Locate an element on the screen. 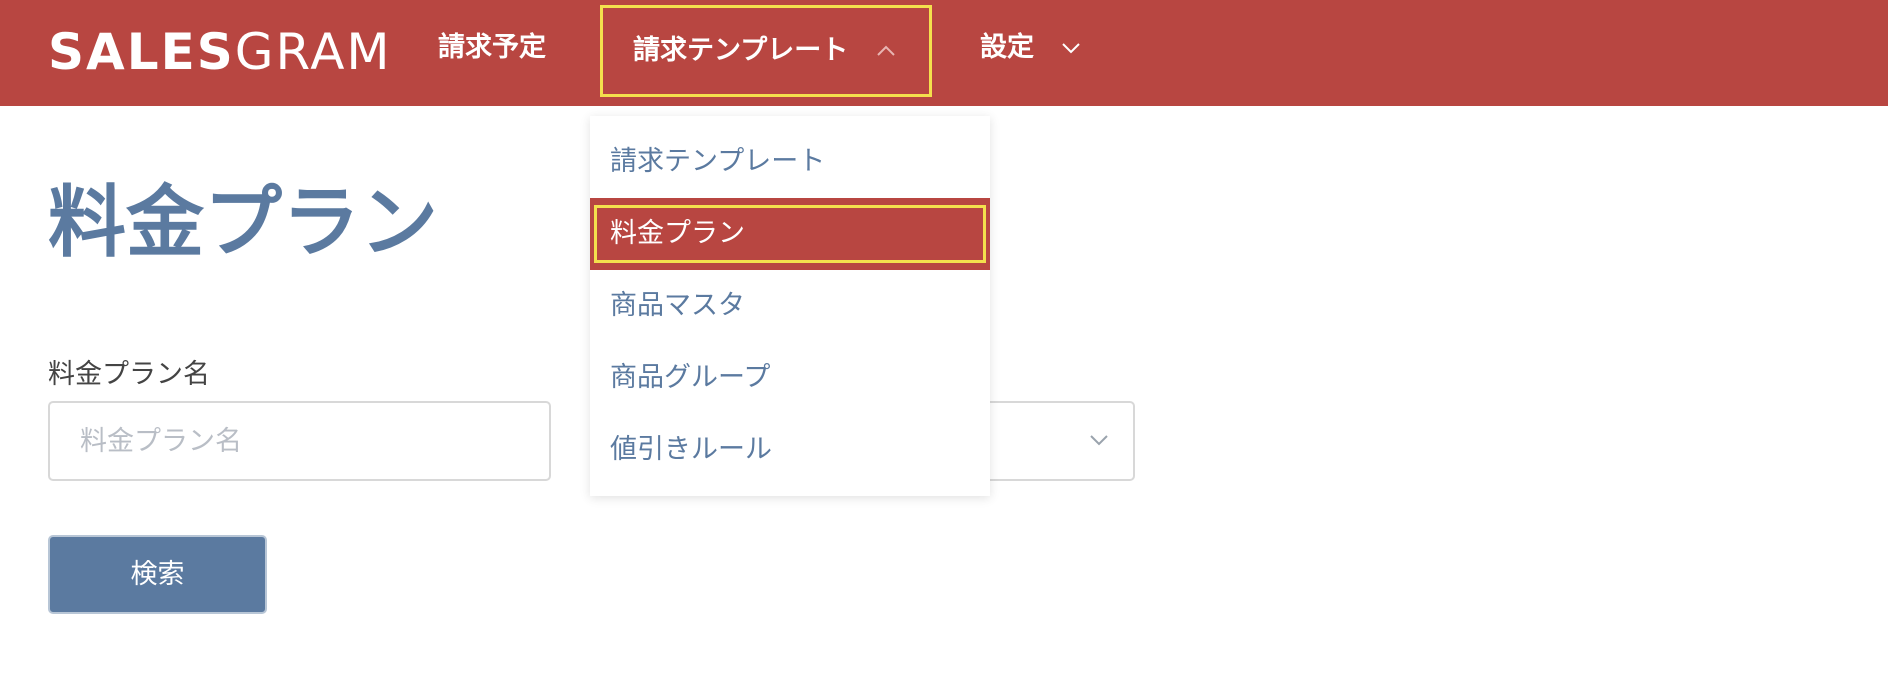 Image resolution: width=1888 pixels, height=678 pixels. dropdown-item-pricing-plan: 料金プラン is located at coordinates (790, 234).